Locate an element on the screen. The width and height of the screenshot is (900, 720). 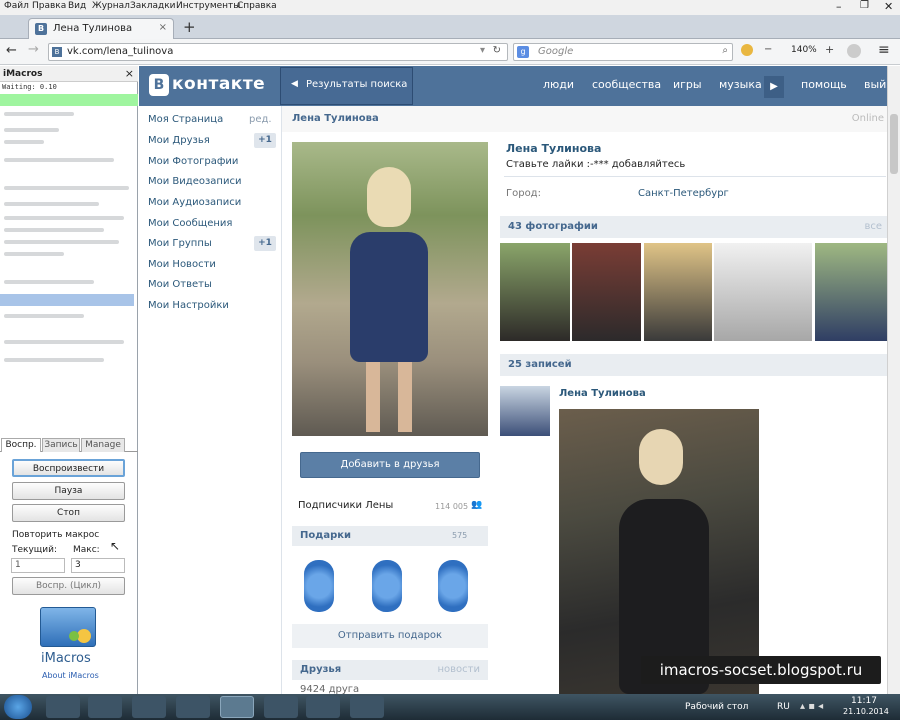
taskbar-files-icon is located at coordinates (63, 707).